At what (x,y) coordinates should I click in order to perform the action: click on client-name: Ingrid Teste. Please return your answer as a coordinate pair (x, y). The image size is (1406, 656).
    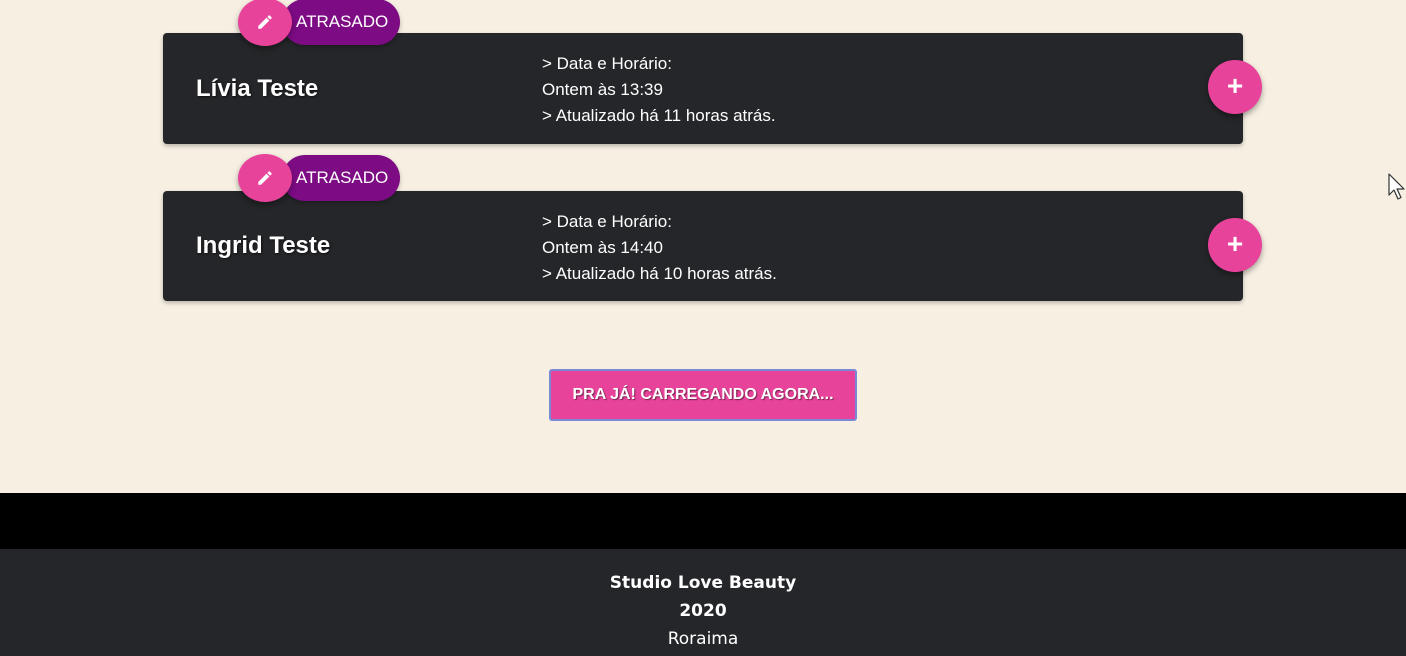
    Looking at the image, I should click on (263, 245).